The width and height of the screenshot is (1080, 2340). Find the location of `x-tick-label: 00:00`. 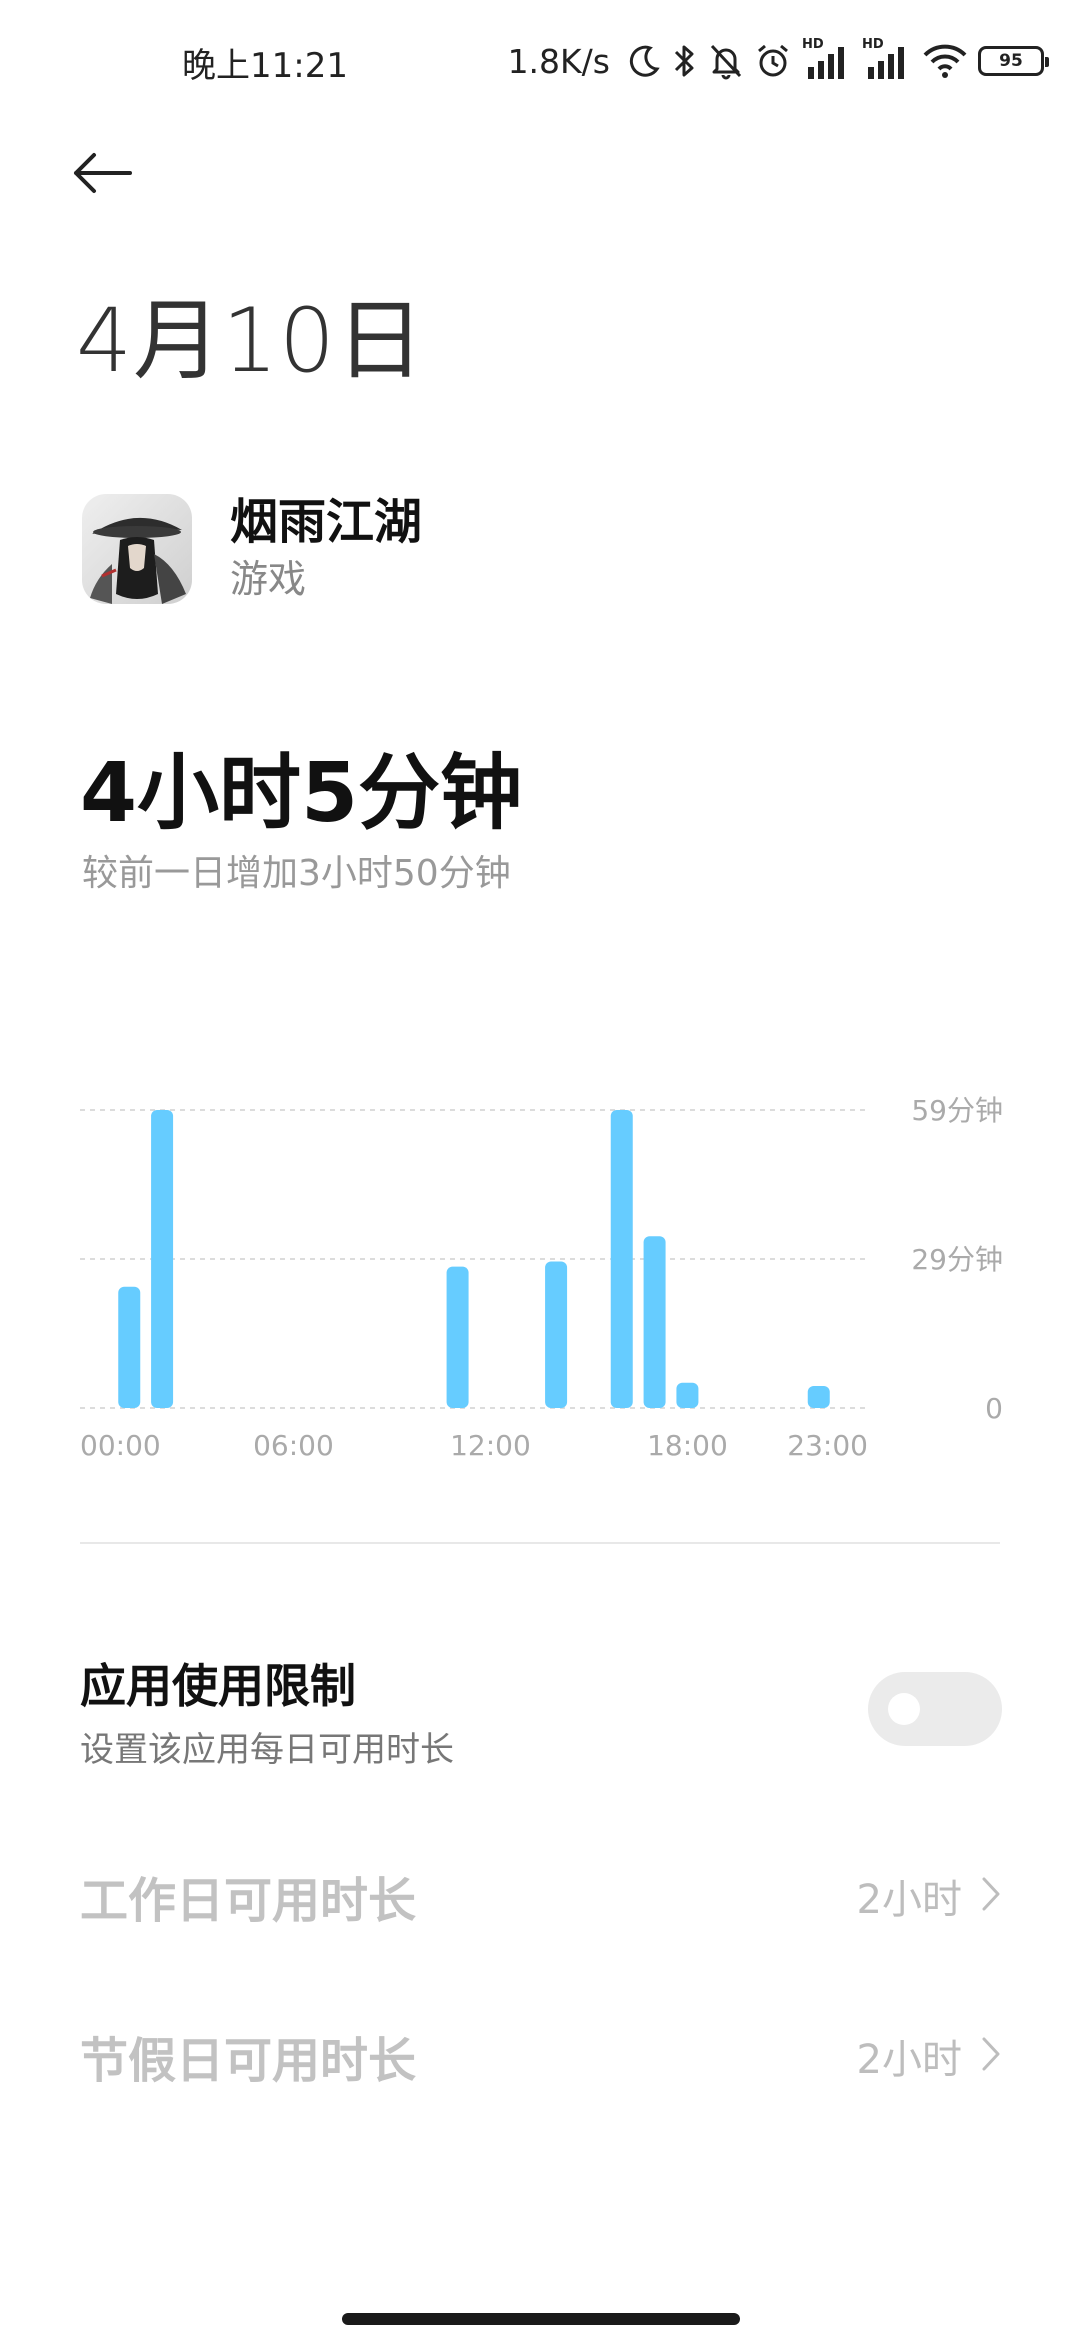

x-tick-label: 00:00 is located at coordinates (120, 1444).